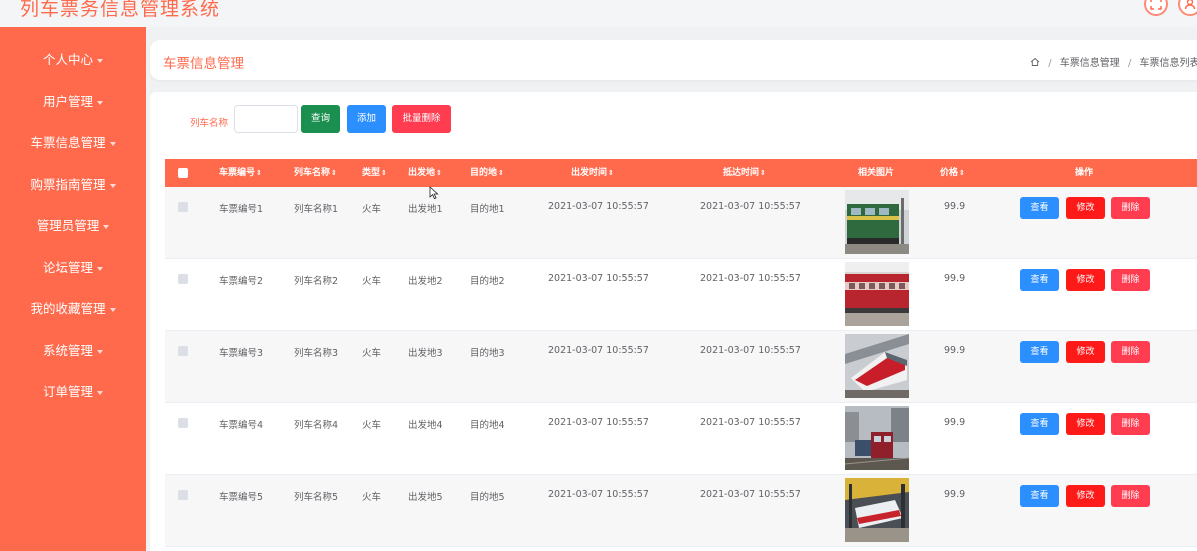 This screenshot has height=551, width=1197. I want to click on sidebar-item-guide-management: 购票指南管理, so click(73, 185).